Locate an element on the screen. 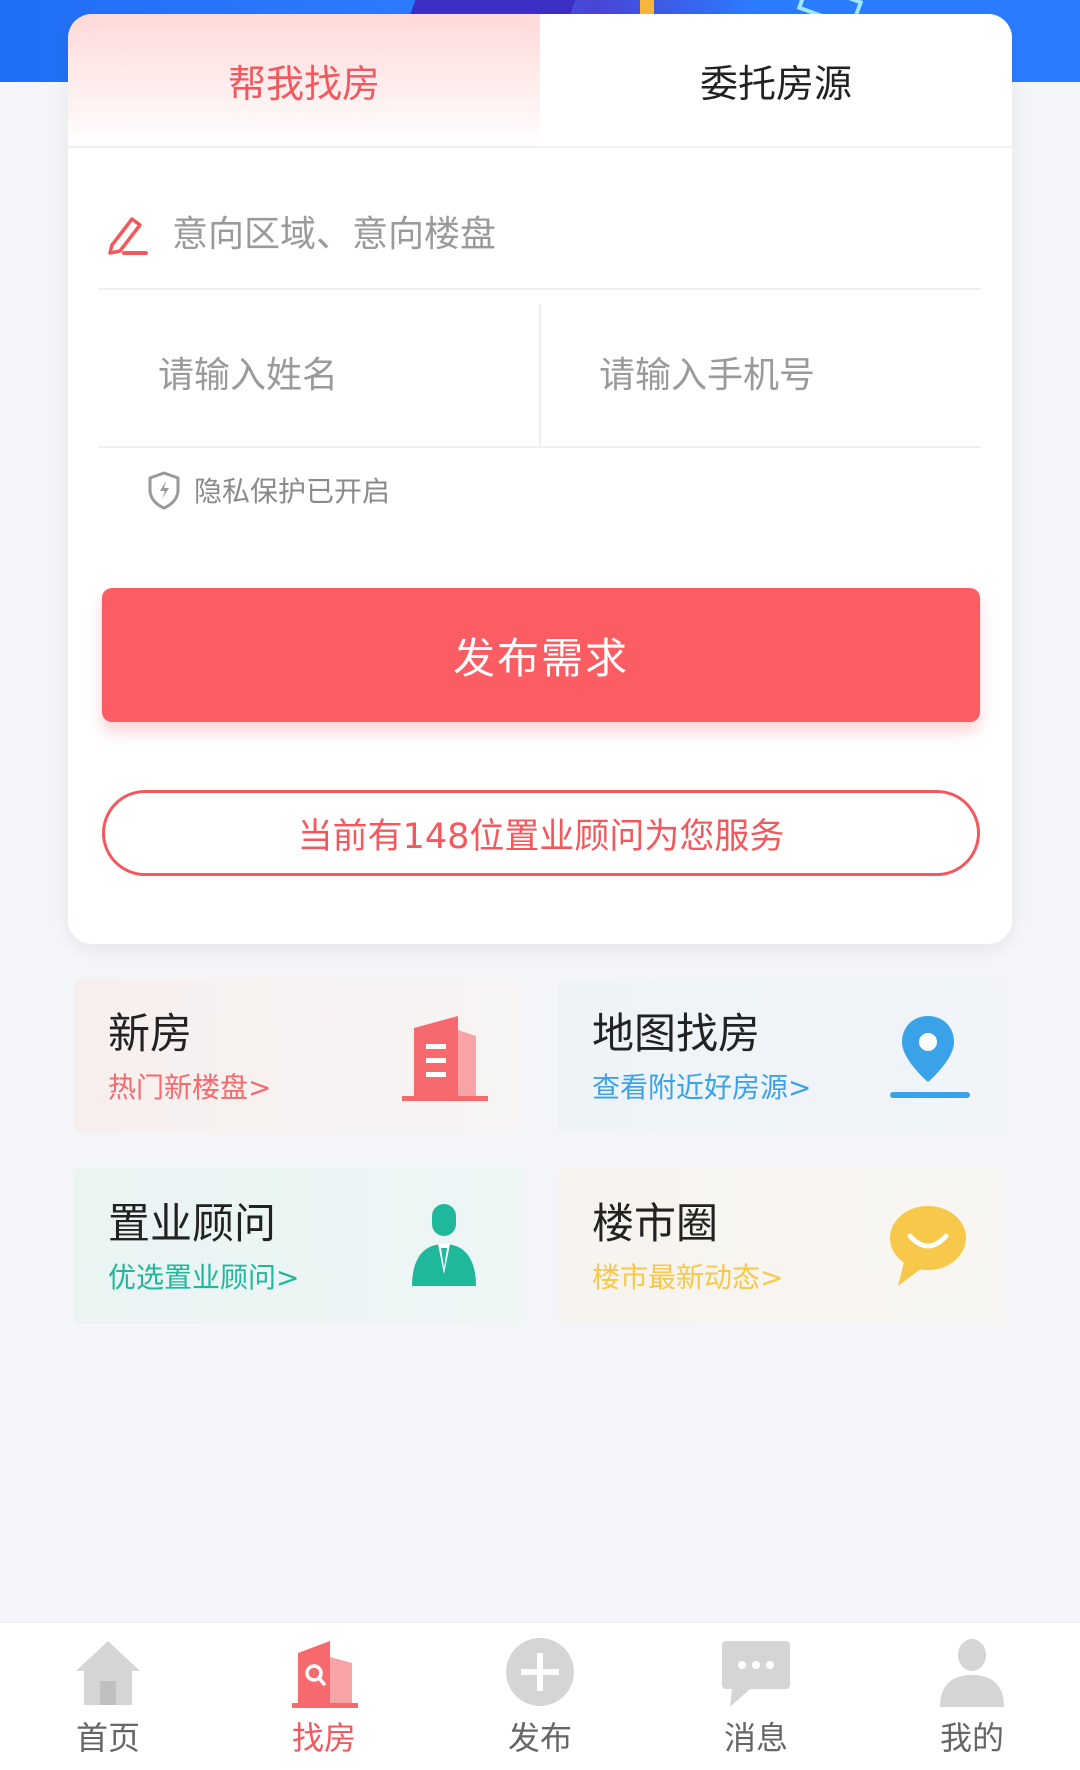 The width and height of the screenshot is (1080, 1770). name-input is located at coordinates (328, 375).